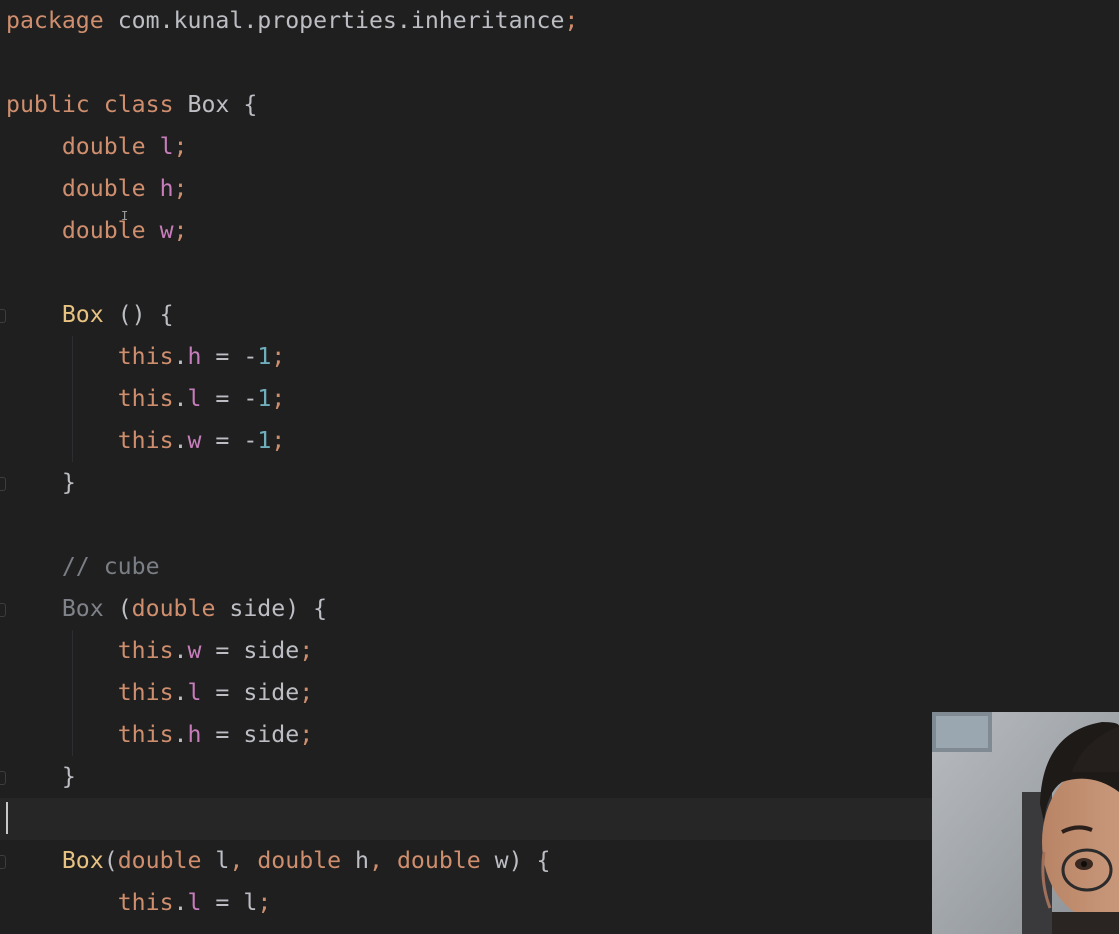 Image resolution: width=1119 pixels, height=934 pixels. What do you see at coordinates (559, 315) in the screenshot?
I see `code-line: Box () {` at bounding box center [559, 315].